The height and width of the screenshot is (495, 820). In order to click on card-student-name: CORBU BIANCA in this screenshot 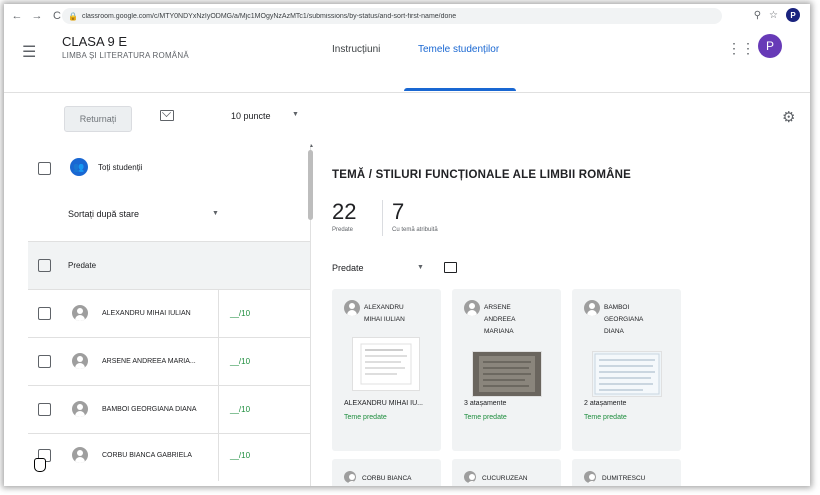, I will do `click(387, 478)`.